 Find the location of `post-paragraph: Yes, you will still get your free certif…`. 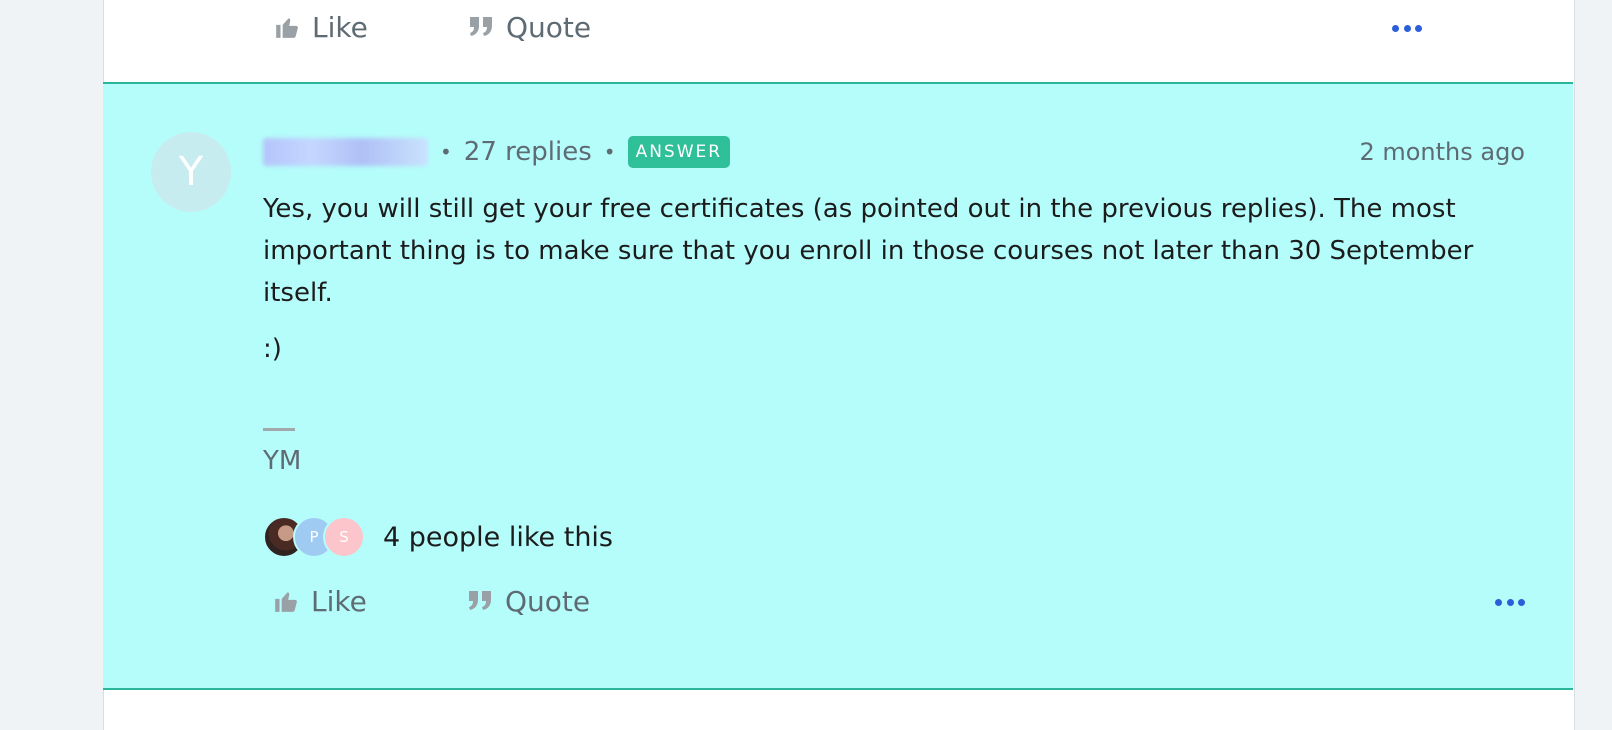

post-paragraph: Yes, you will still get your free certif… is located at coordinates (868, 251).